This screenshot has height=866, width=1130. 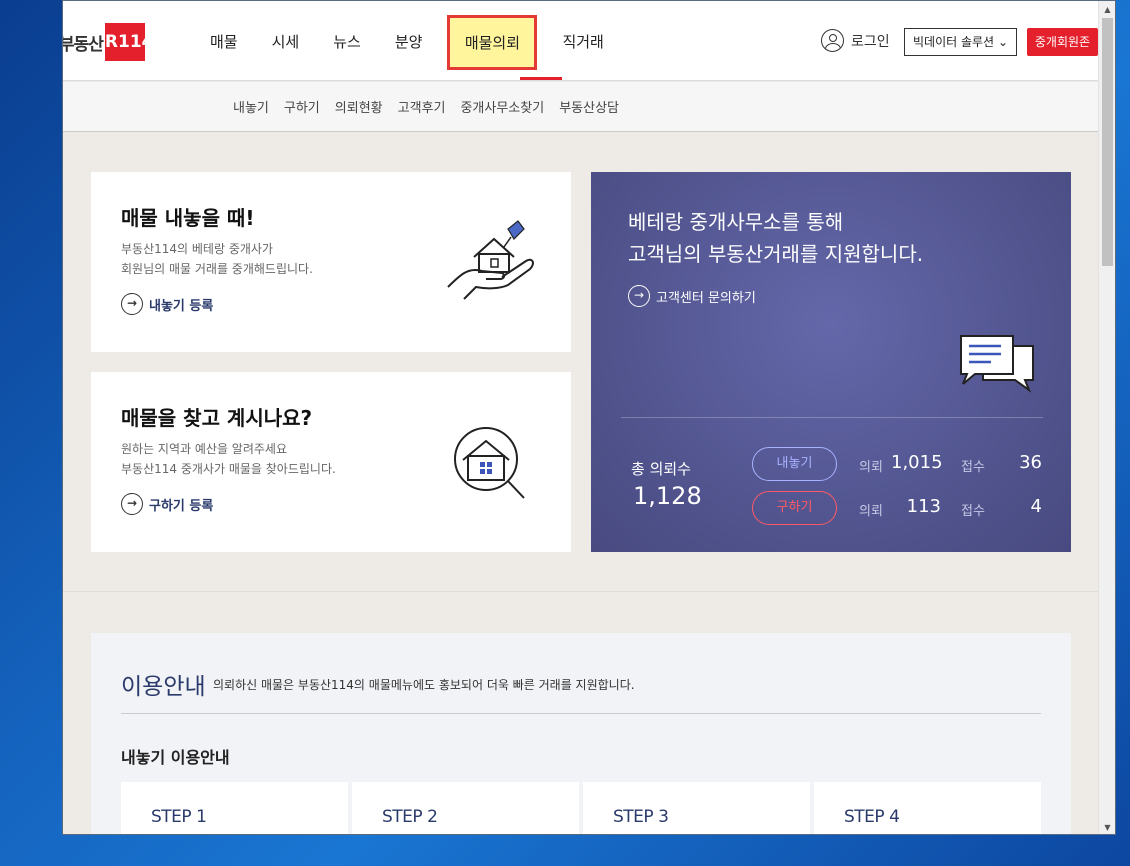 I want to click on user-icon, so click(x=832, y=40).